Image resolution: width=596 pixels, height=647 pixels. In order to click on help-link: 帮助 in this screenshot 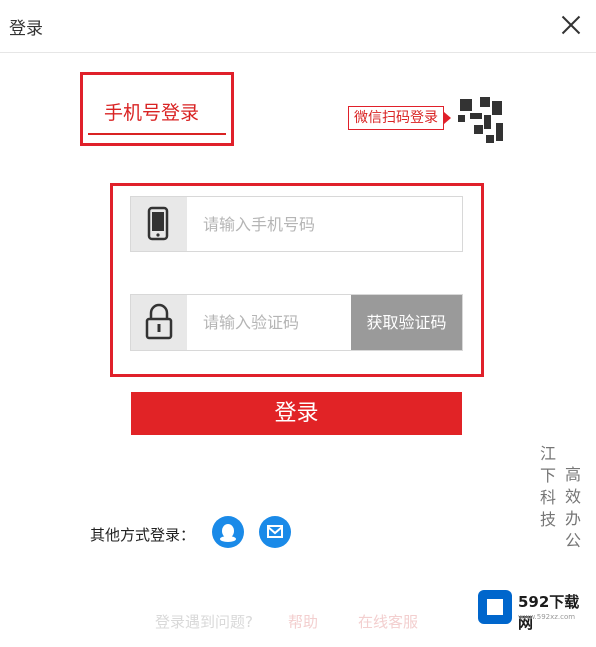, I will do `click(303, 621)`.